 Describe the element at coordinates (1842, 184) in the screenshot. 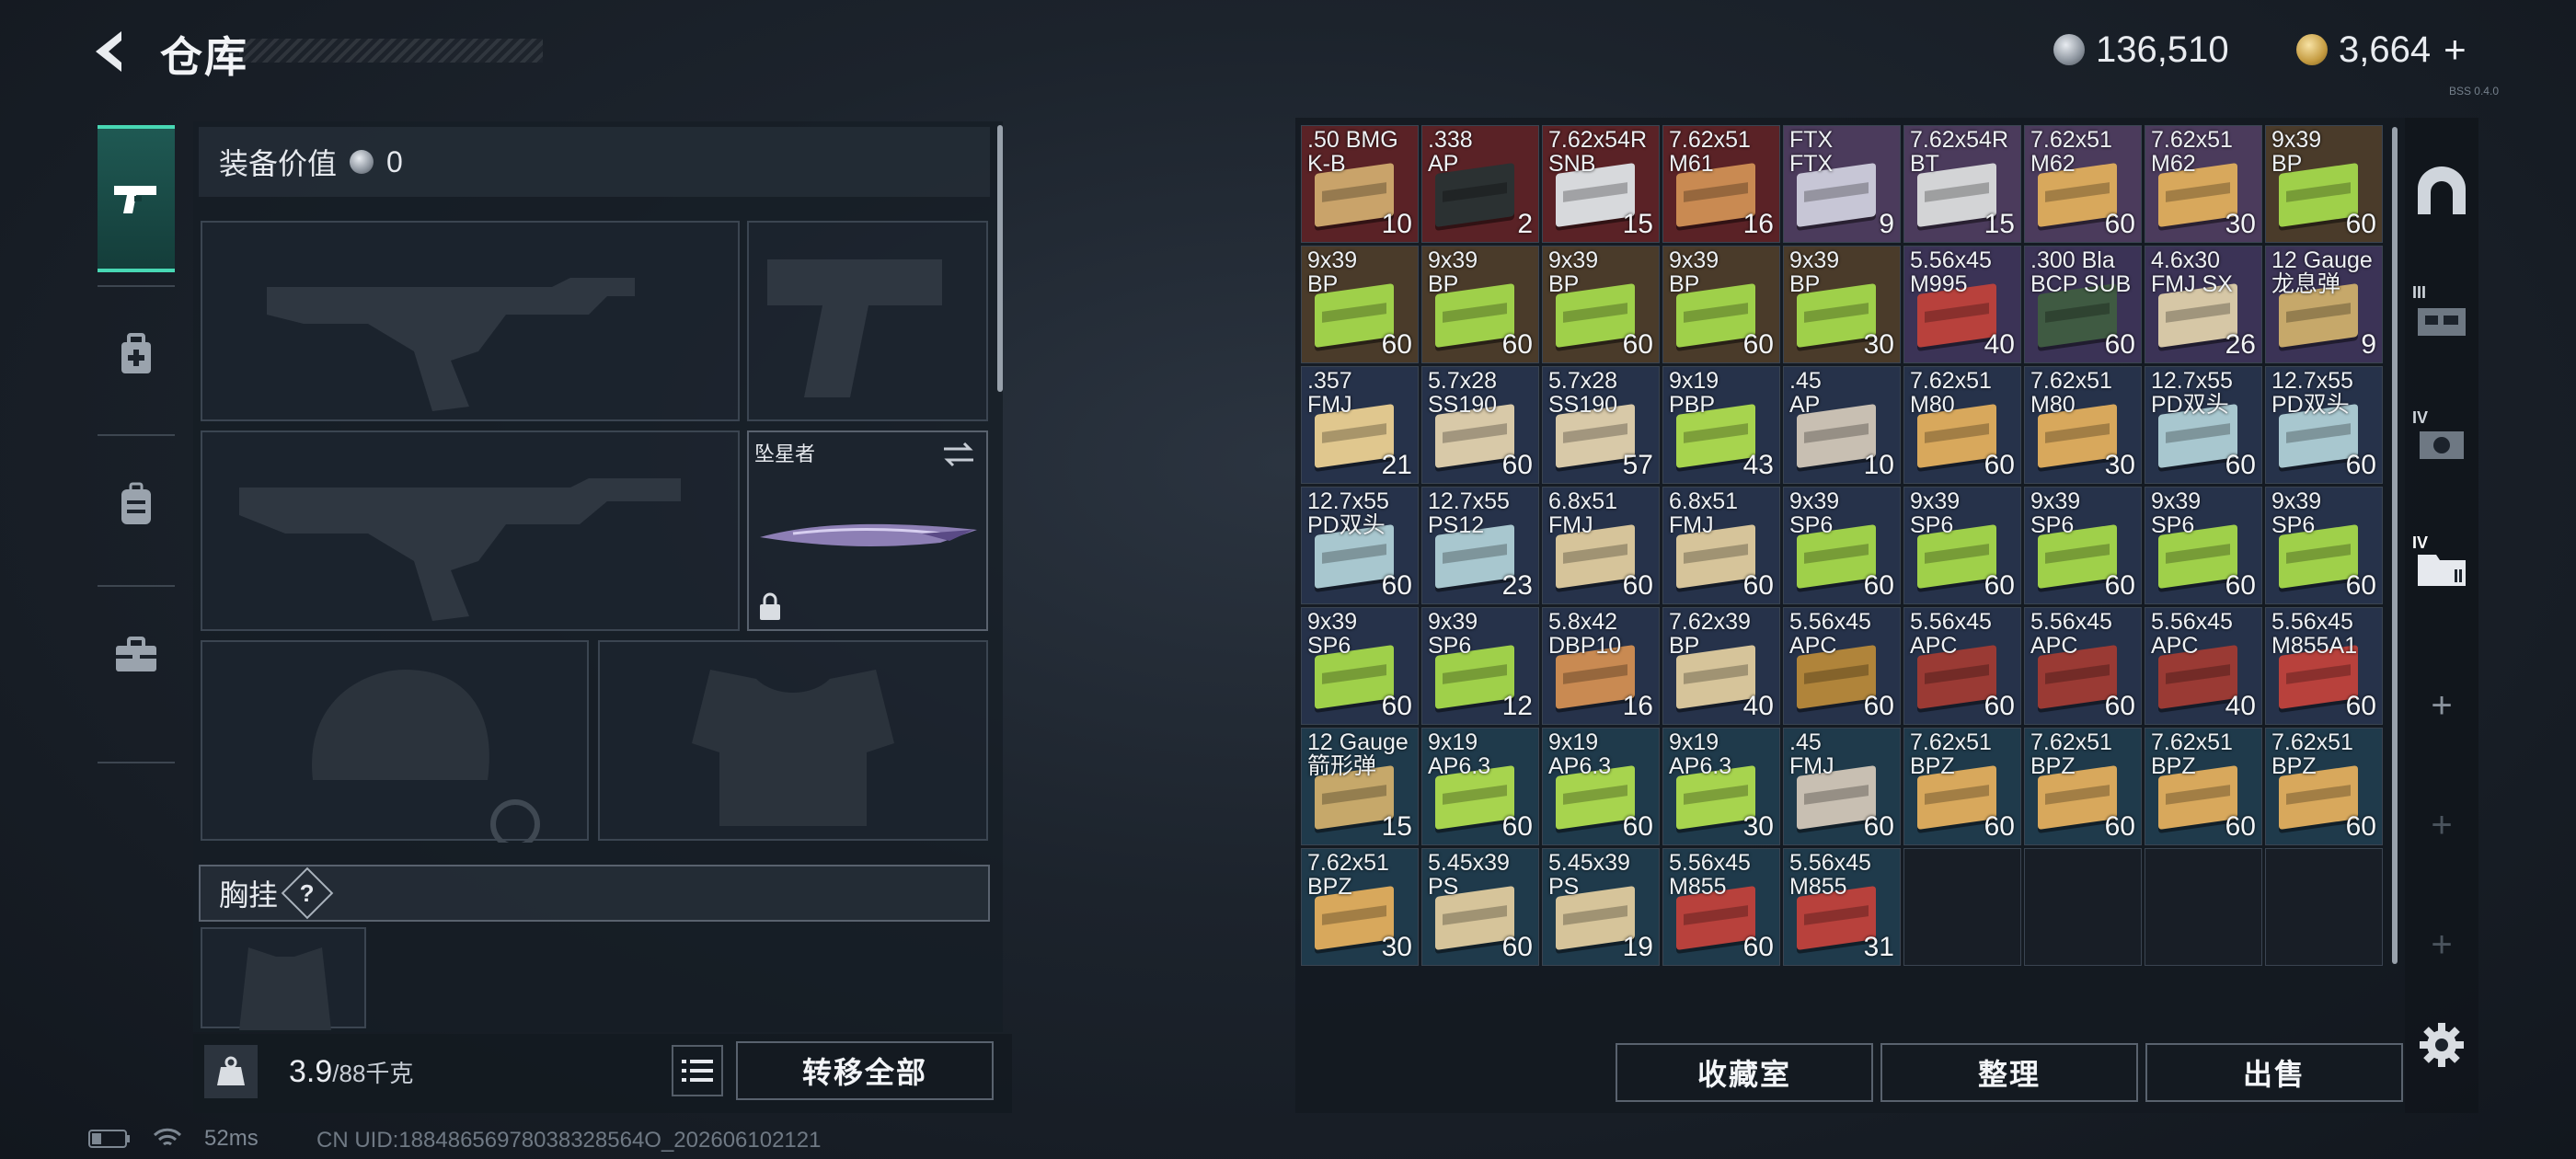

I see `storage-item: FTX FTX 9` at that location.